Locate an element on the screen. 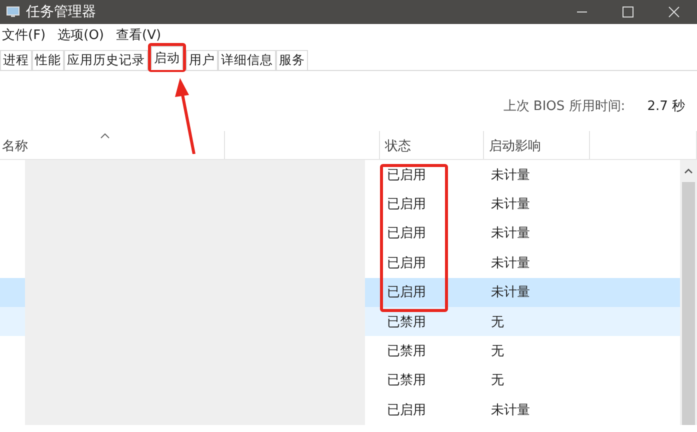 This screenshot has height=432, width=697. menu-item: 文件(F) is located at coordinates (24, 35).